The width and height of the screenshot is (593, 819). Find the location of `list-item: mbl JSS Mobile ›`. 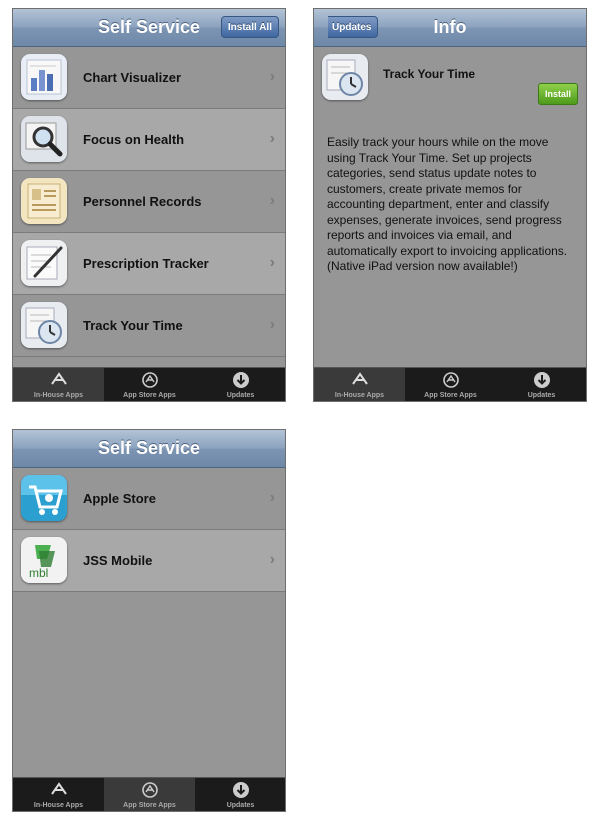

list-item: mbl JSS Mobile › is located at coordinates (149, 561).